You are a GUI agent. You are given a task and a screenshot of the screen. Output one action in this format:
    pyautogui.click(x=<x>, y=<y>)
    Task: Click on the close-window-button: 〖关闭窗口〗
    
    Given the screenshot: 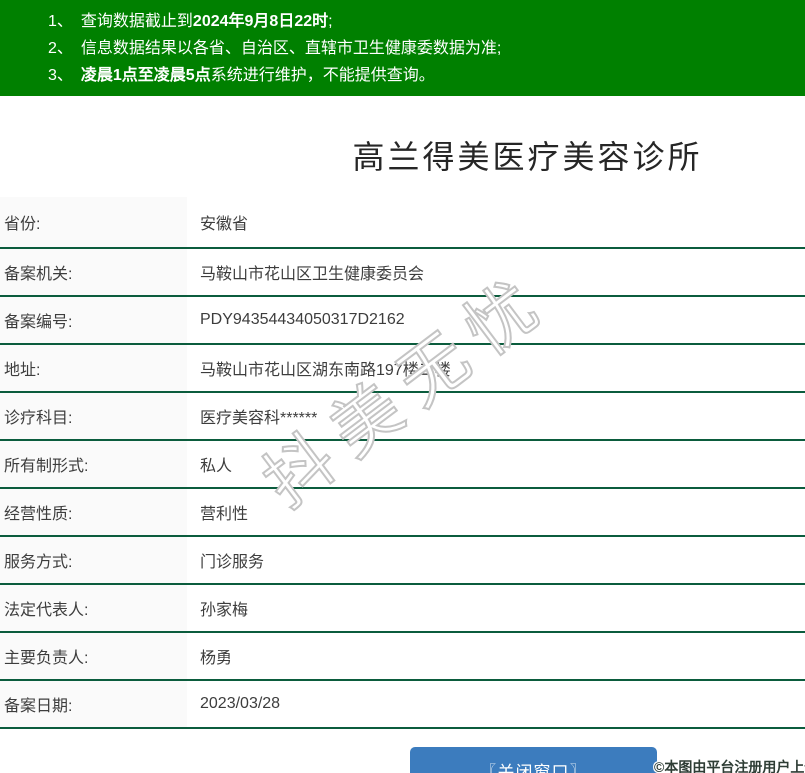 What is the action you would take?
    pyautogui.click(x=533, y=760)
    